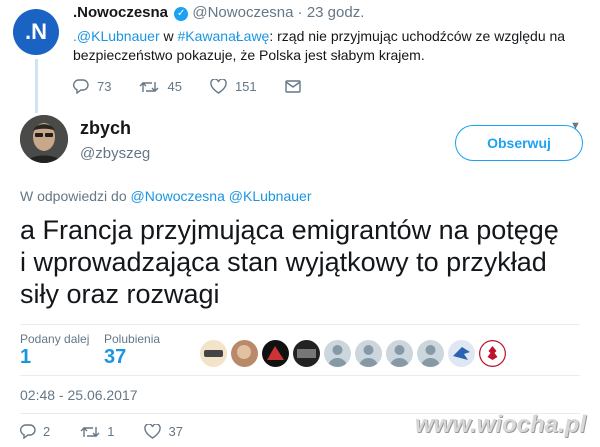  I want to click on reply-button: 2, so click(35, 431).